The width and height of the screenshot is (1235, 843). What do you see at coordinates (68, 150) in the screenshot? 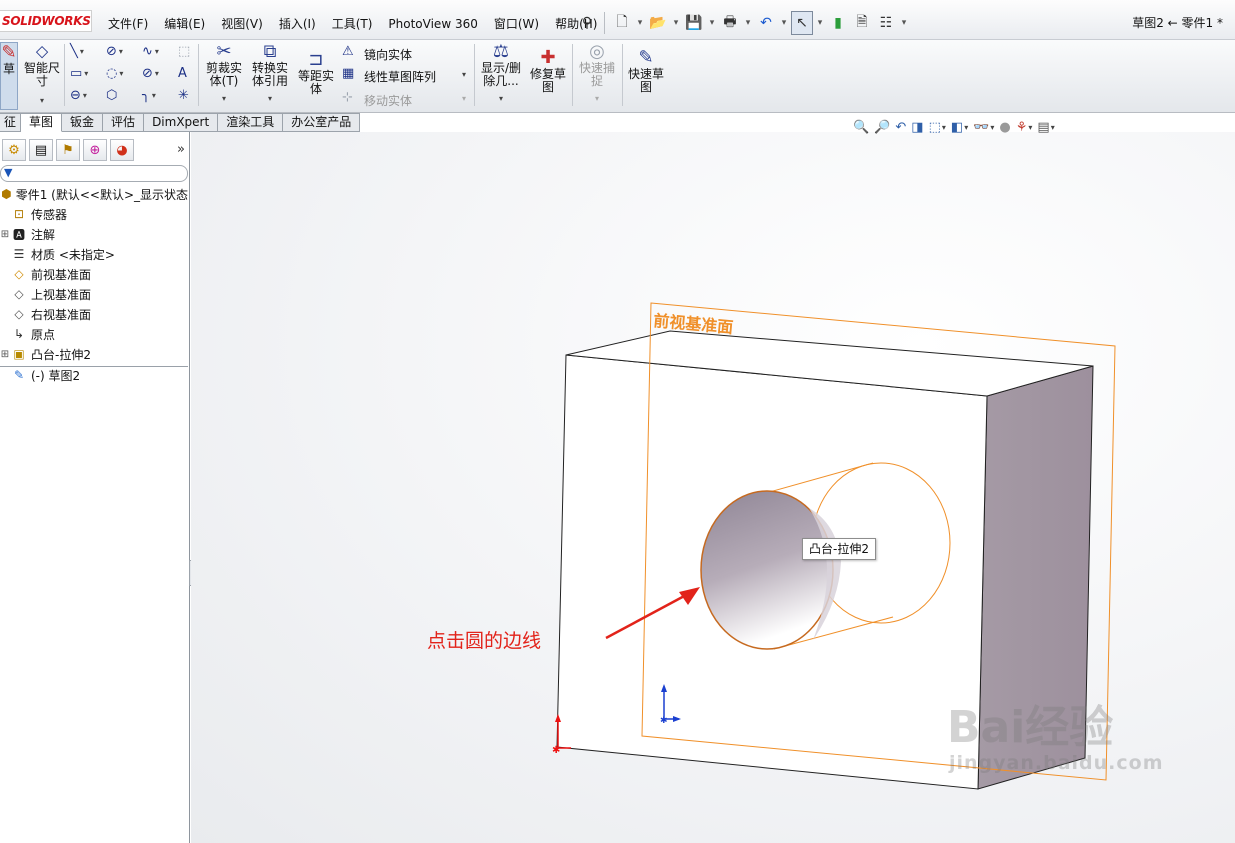
I see `configuration-manager-icon: ⚑` at bounding box center [68, 150].